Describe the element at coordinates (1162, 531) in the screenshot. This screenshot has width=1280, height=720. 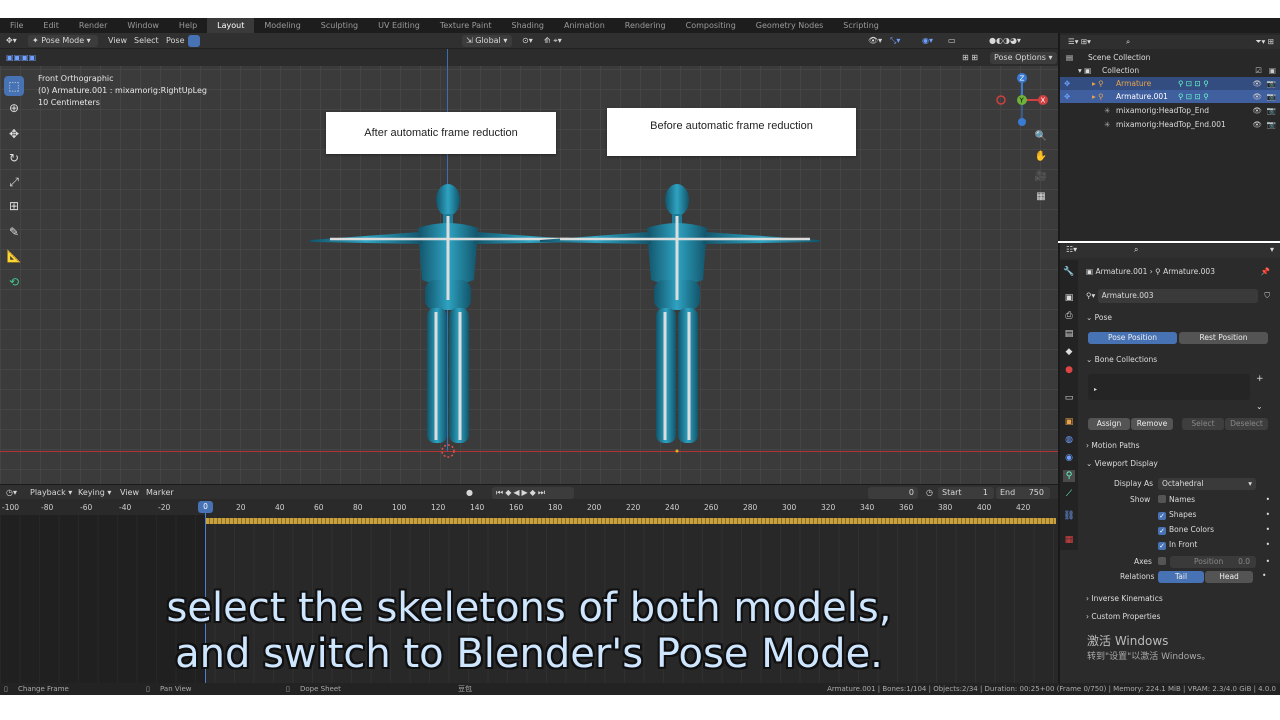
I see `bone-colors-checkbox: ✓` at that location.